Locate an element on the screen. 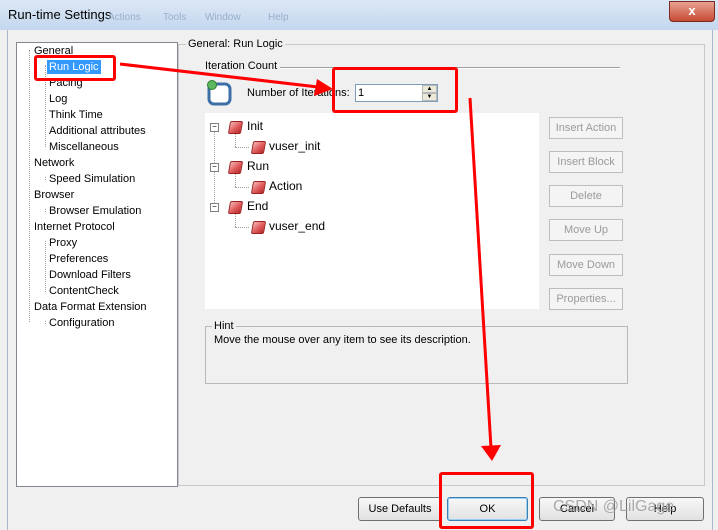 Image resolution: width=718 pixels, height=530 pixels. annotation-highlight-ok is located at coordinates (486, 500).